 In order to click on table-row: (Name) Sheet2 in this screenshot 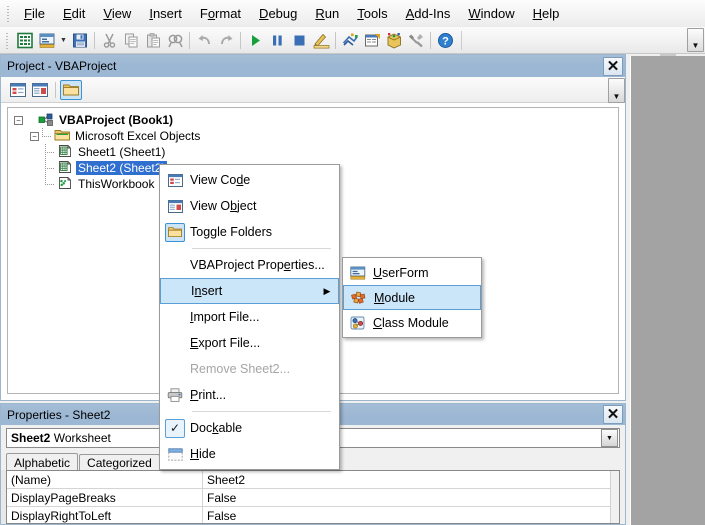, I will do `click(313, 480)`.